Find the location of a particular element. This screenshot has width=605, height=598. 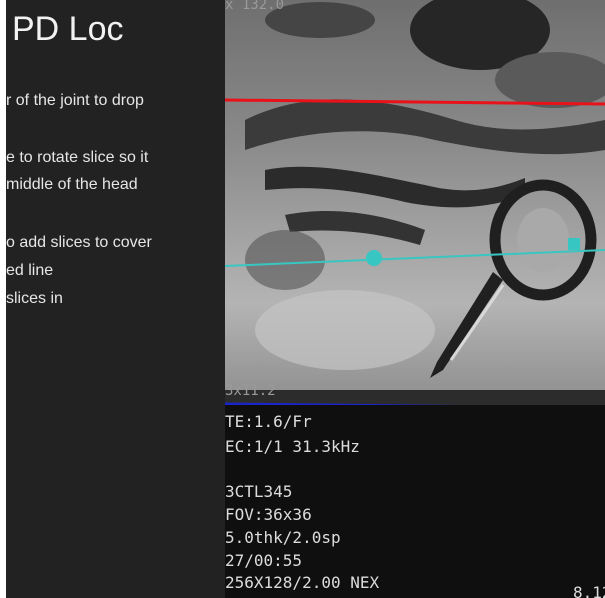

scan-param: 256X128/2.00 NEX is located at coordinates (302, 582).